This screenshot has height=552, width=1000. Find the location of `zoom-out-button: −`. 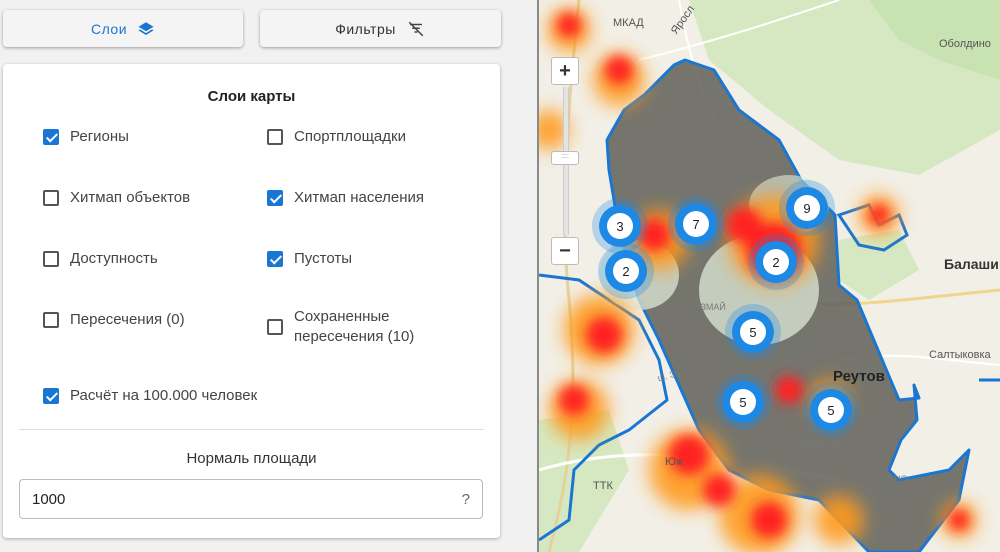

zoom-out-button: − is located at coordinates (565, 251).